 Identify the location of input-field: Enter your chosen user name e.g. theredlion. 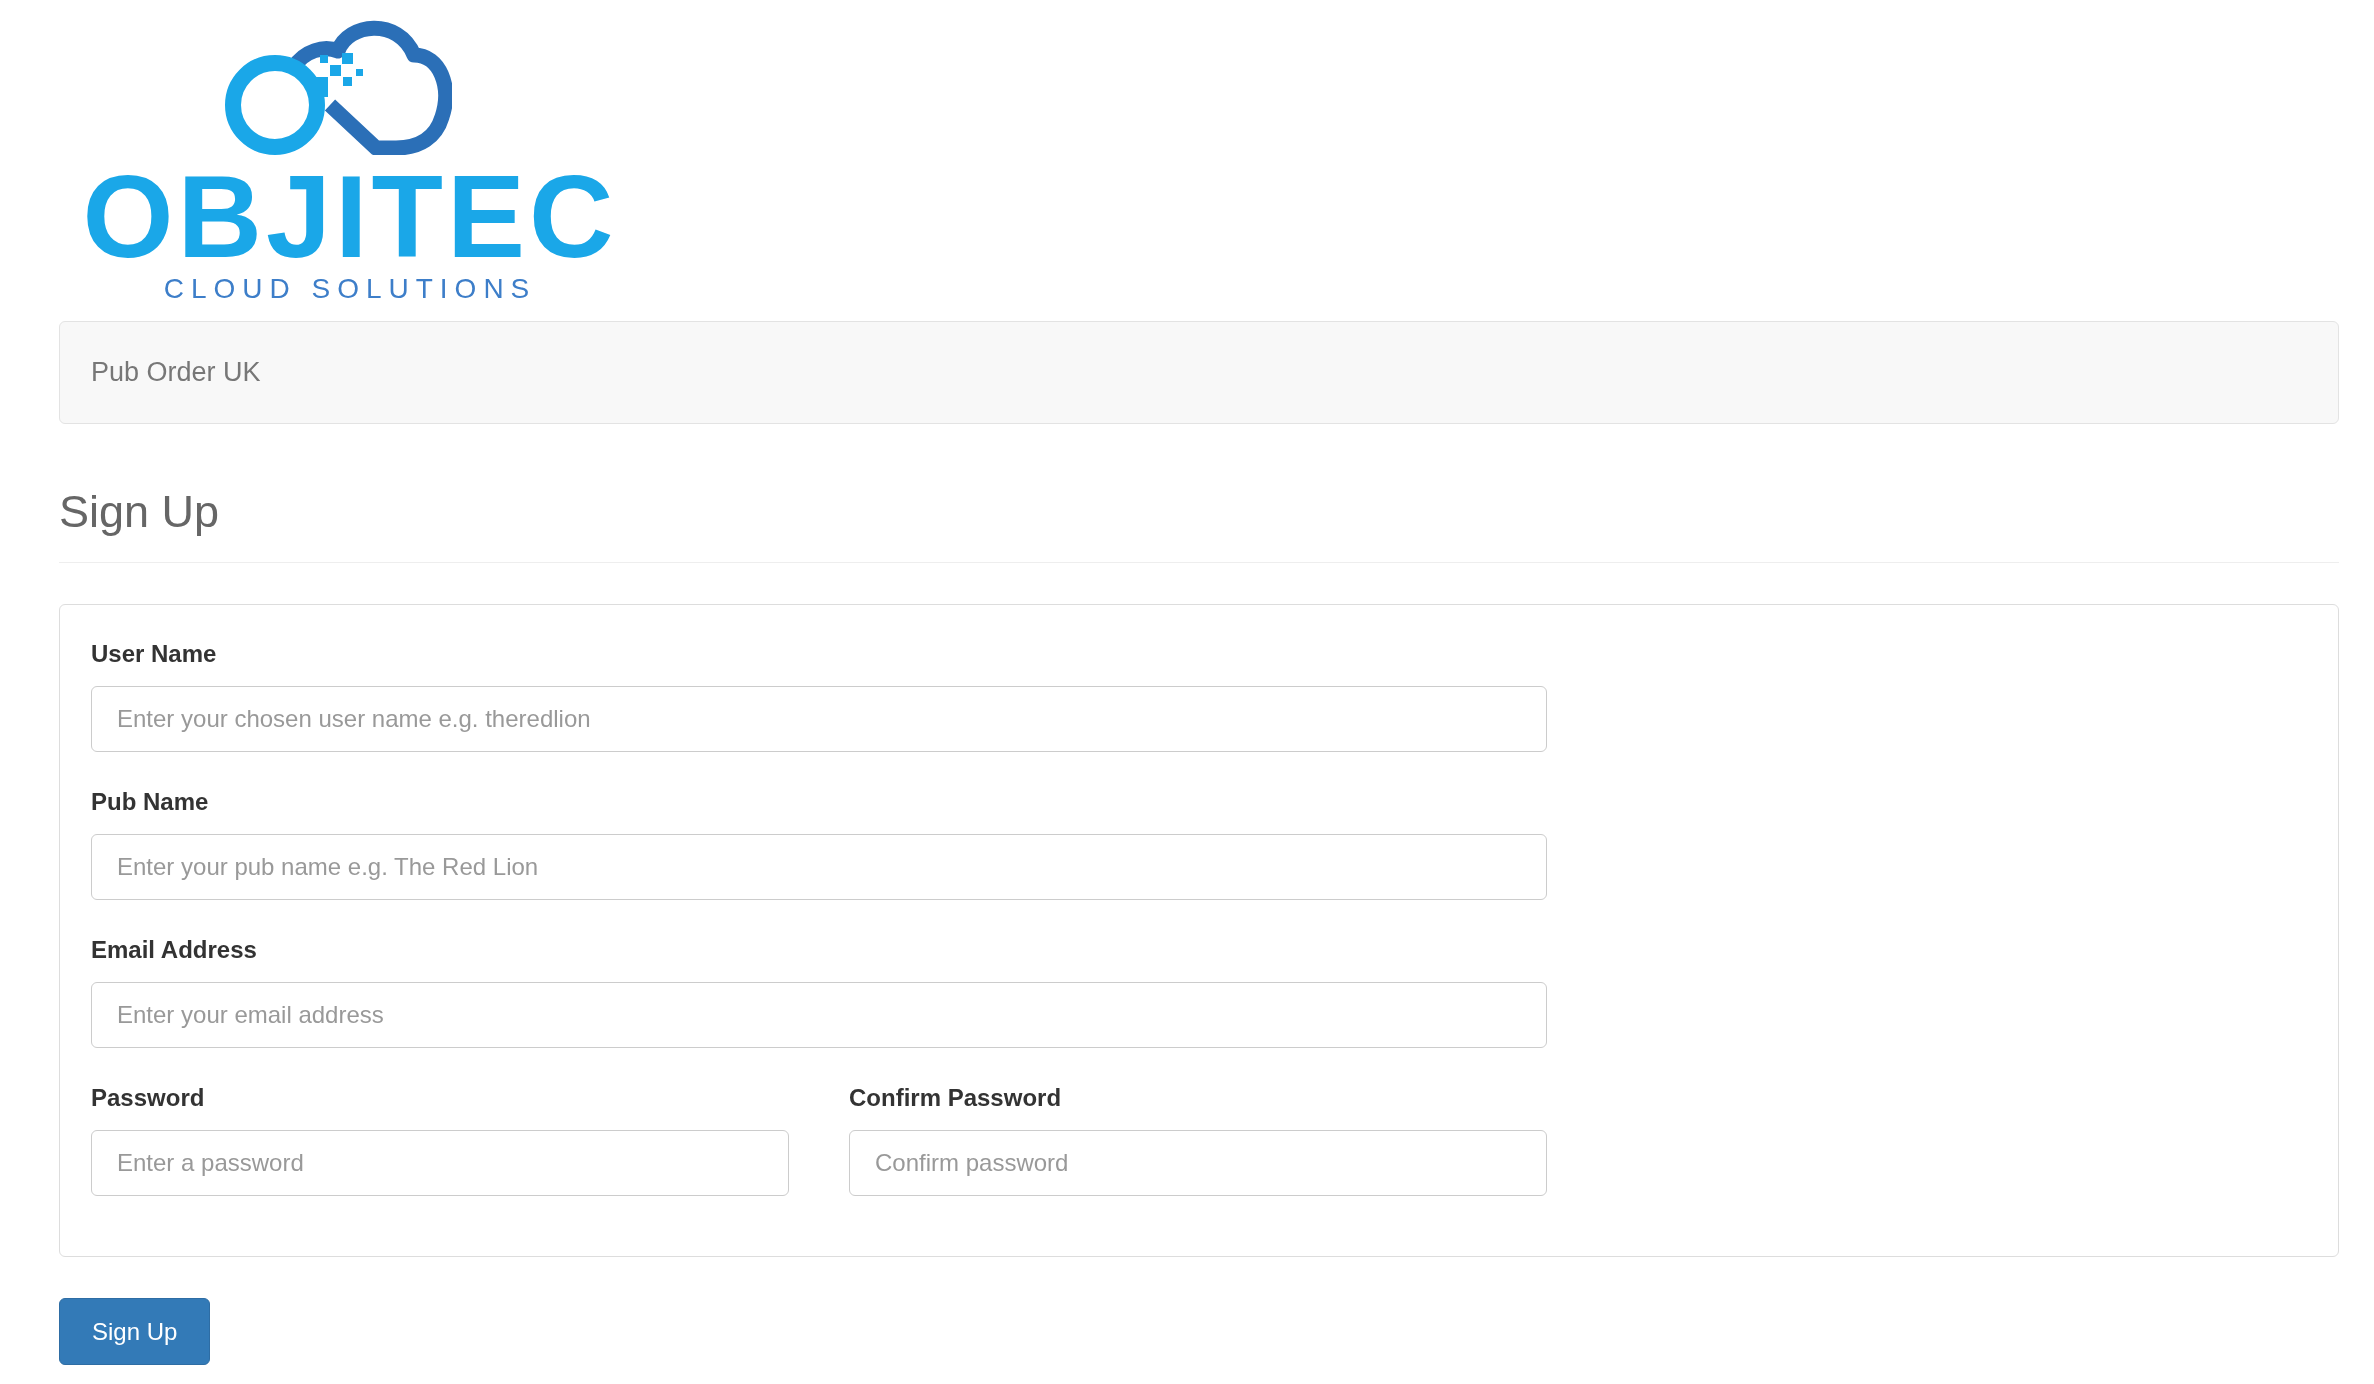
(819, 719).